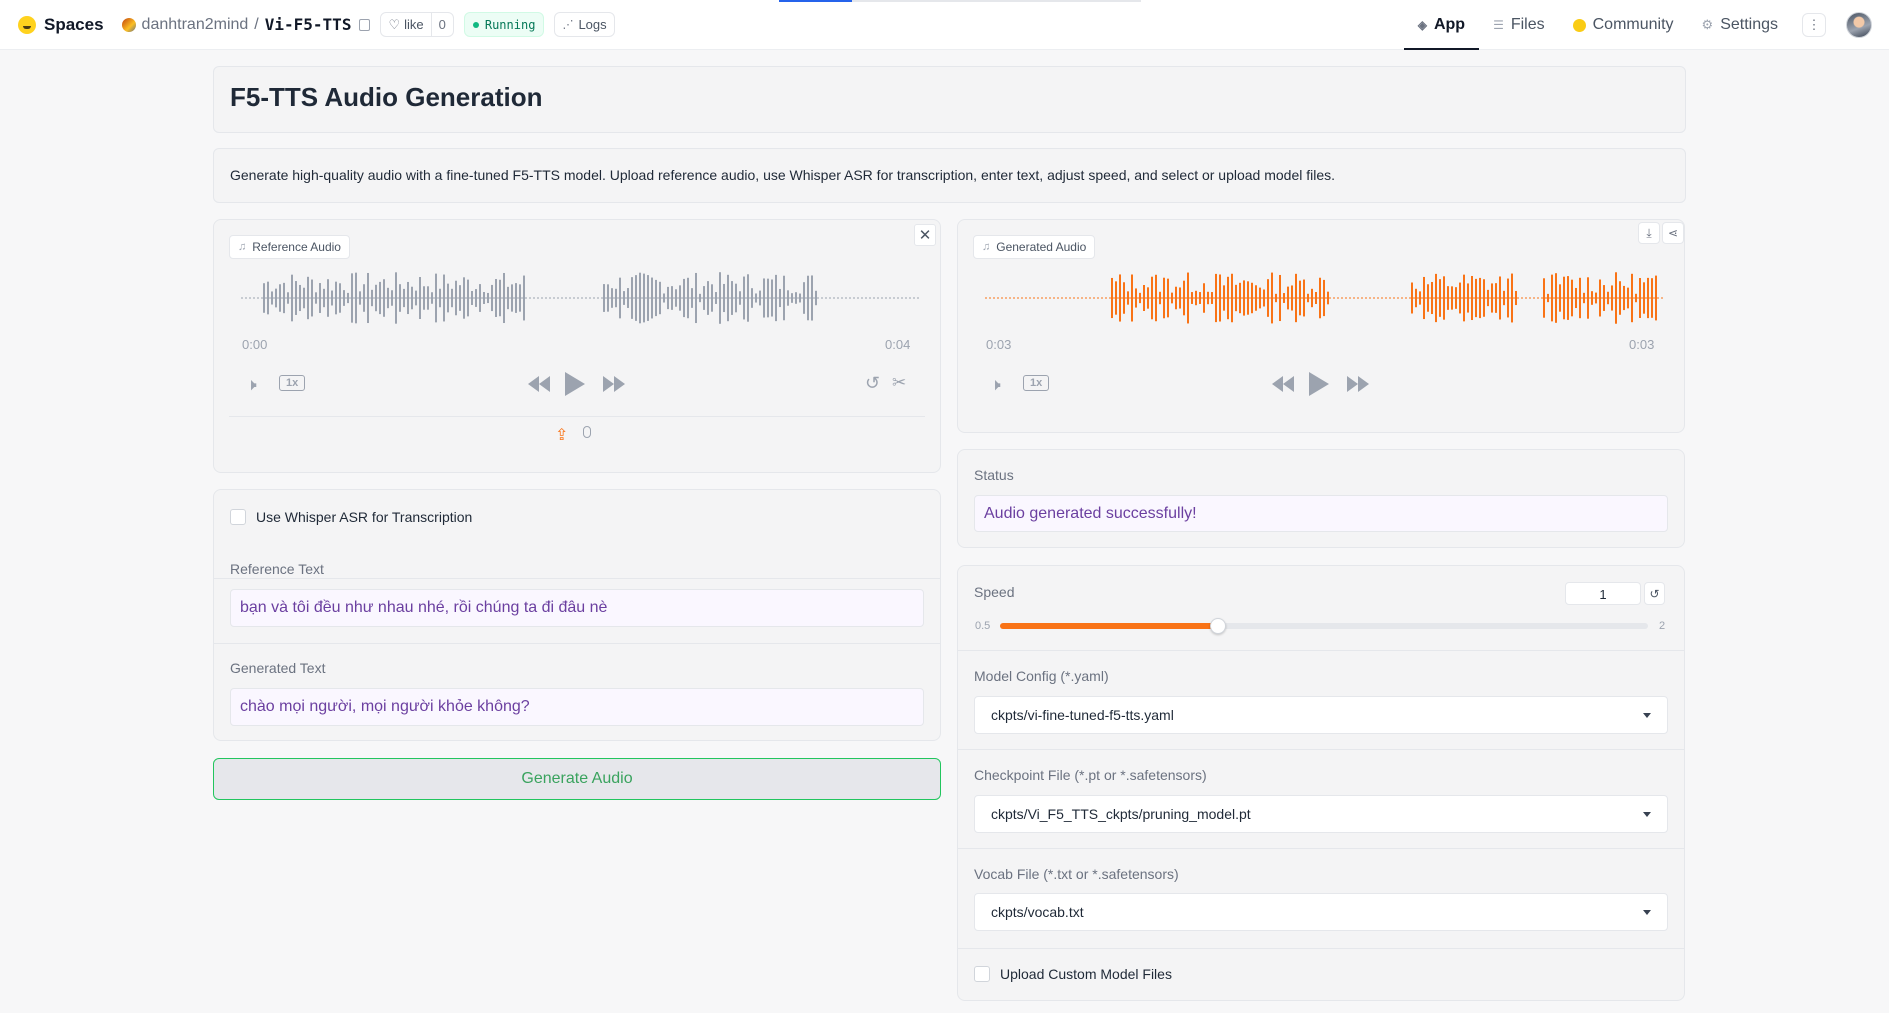  Describe the element at coordinates (195, 25) in the screenshot. I see `owner-link: danhtran2mind` at that location.